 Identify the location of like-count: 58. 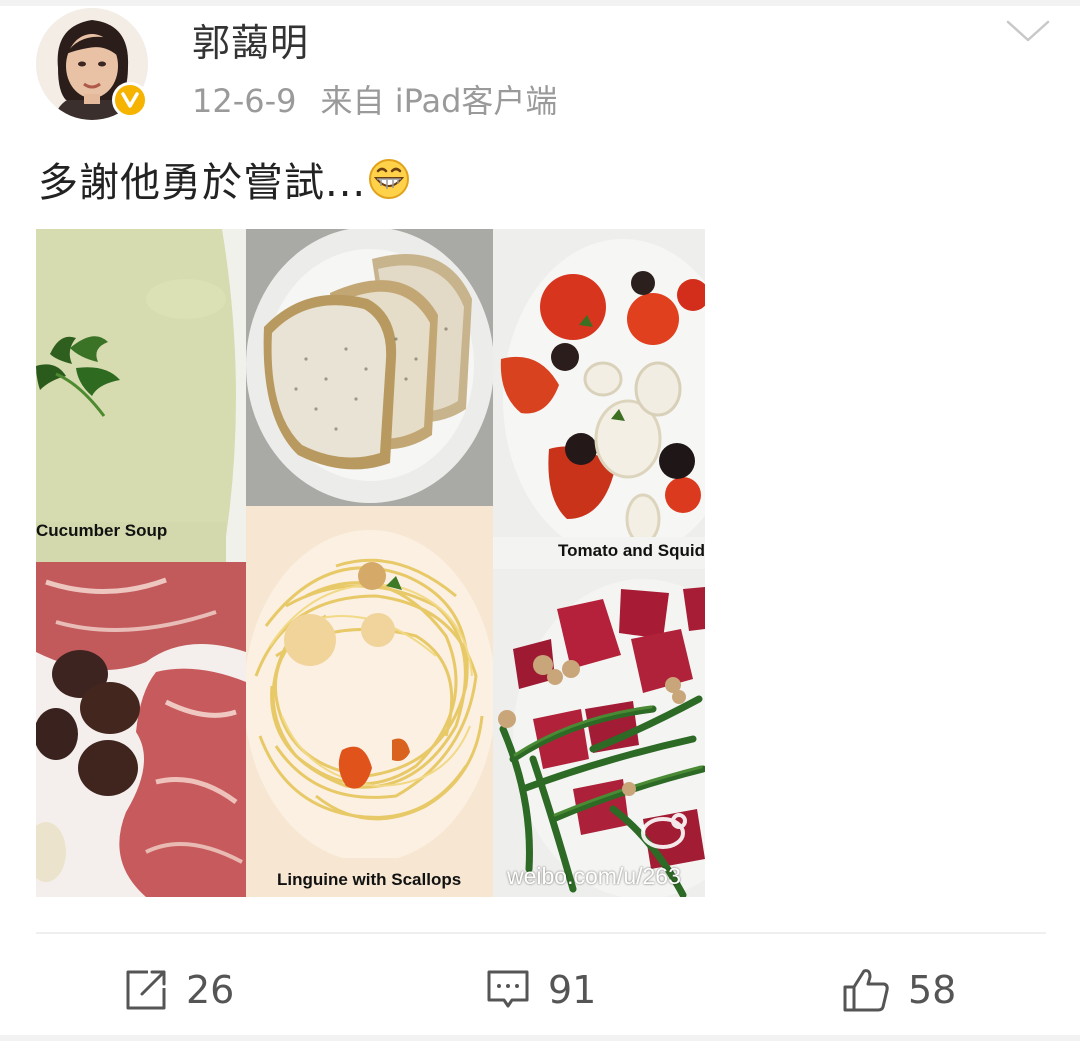
(932, 990).